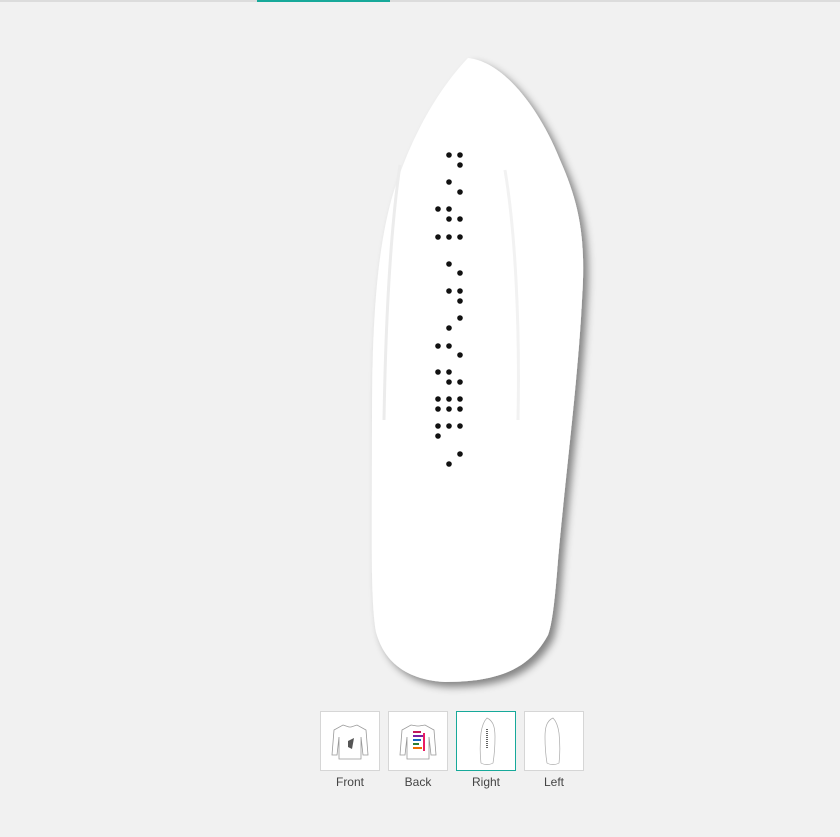 Image resolution: width=840 pixels, height=837 pixels. What do you see at coordinates (349, 782) in the screenshot?
I see `thumbnail-front-label: Front` at bounding box center [349, 782].